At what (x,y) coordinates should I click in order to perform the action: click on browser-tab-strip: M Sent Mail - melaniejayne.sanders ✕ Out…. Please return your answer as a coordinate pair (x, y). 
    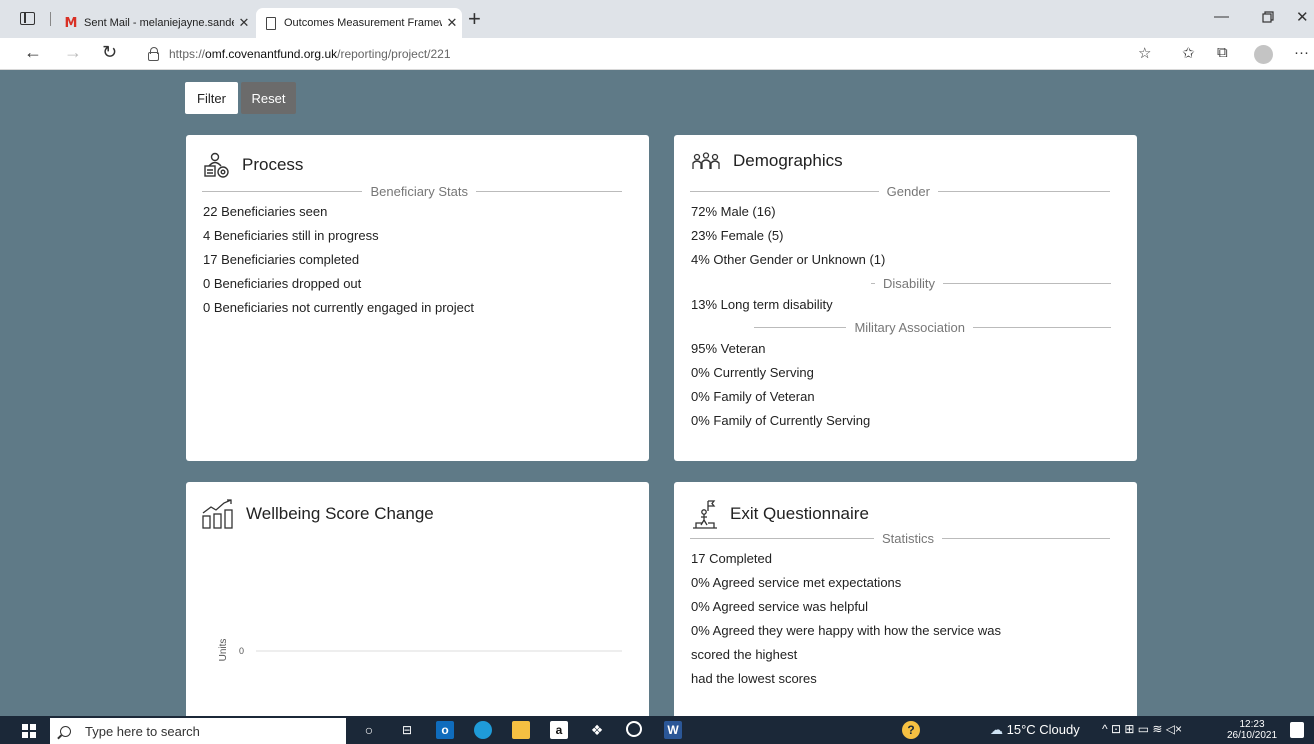
    Looking at the image, I should click on (657, 19).